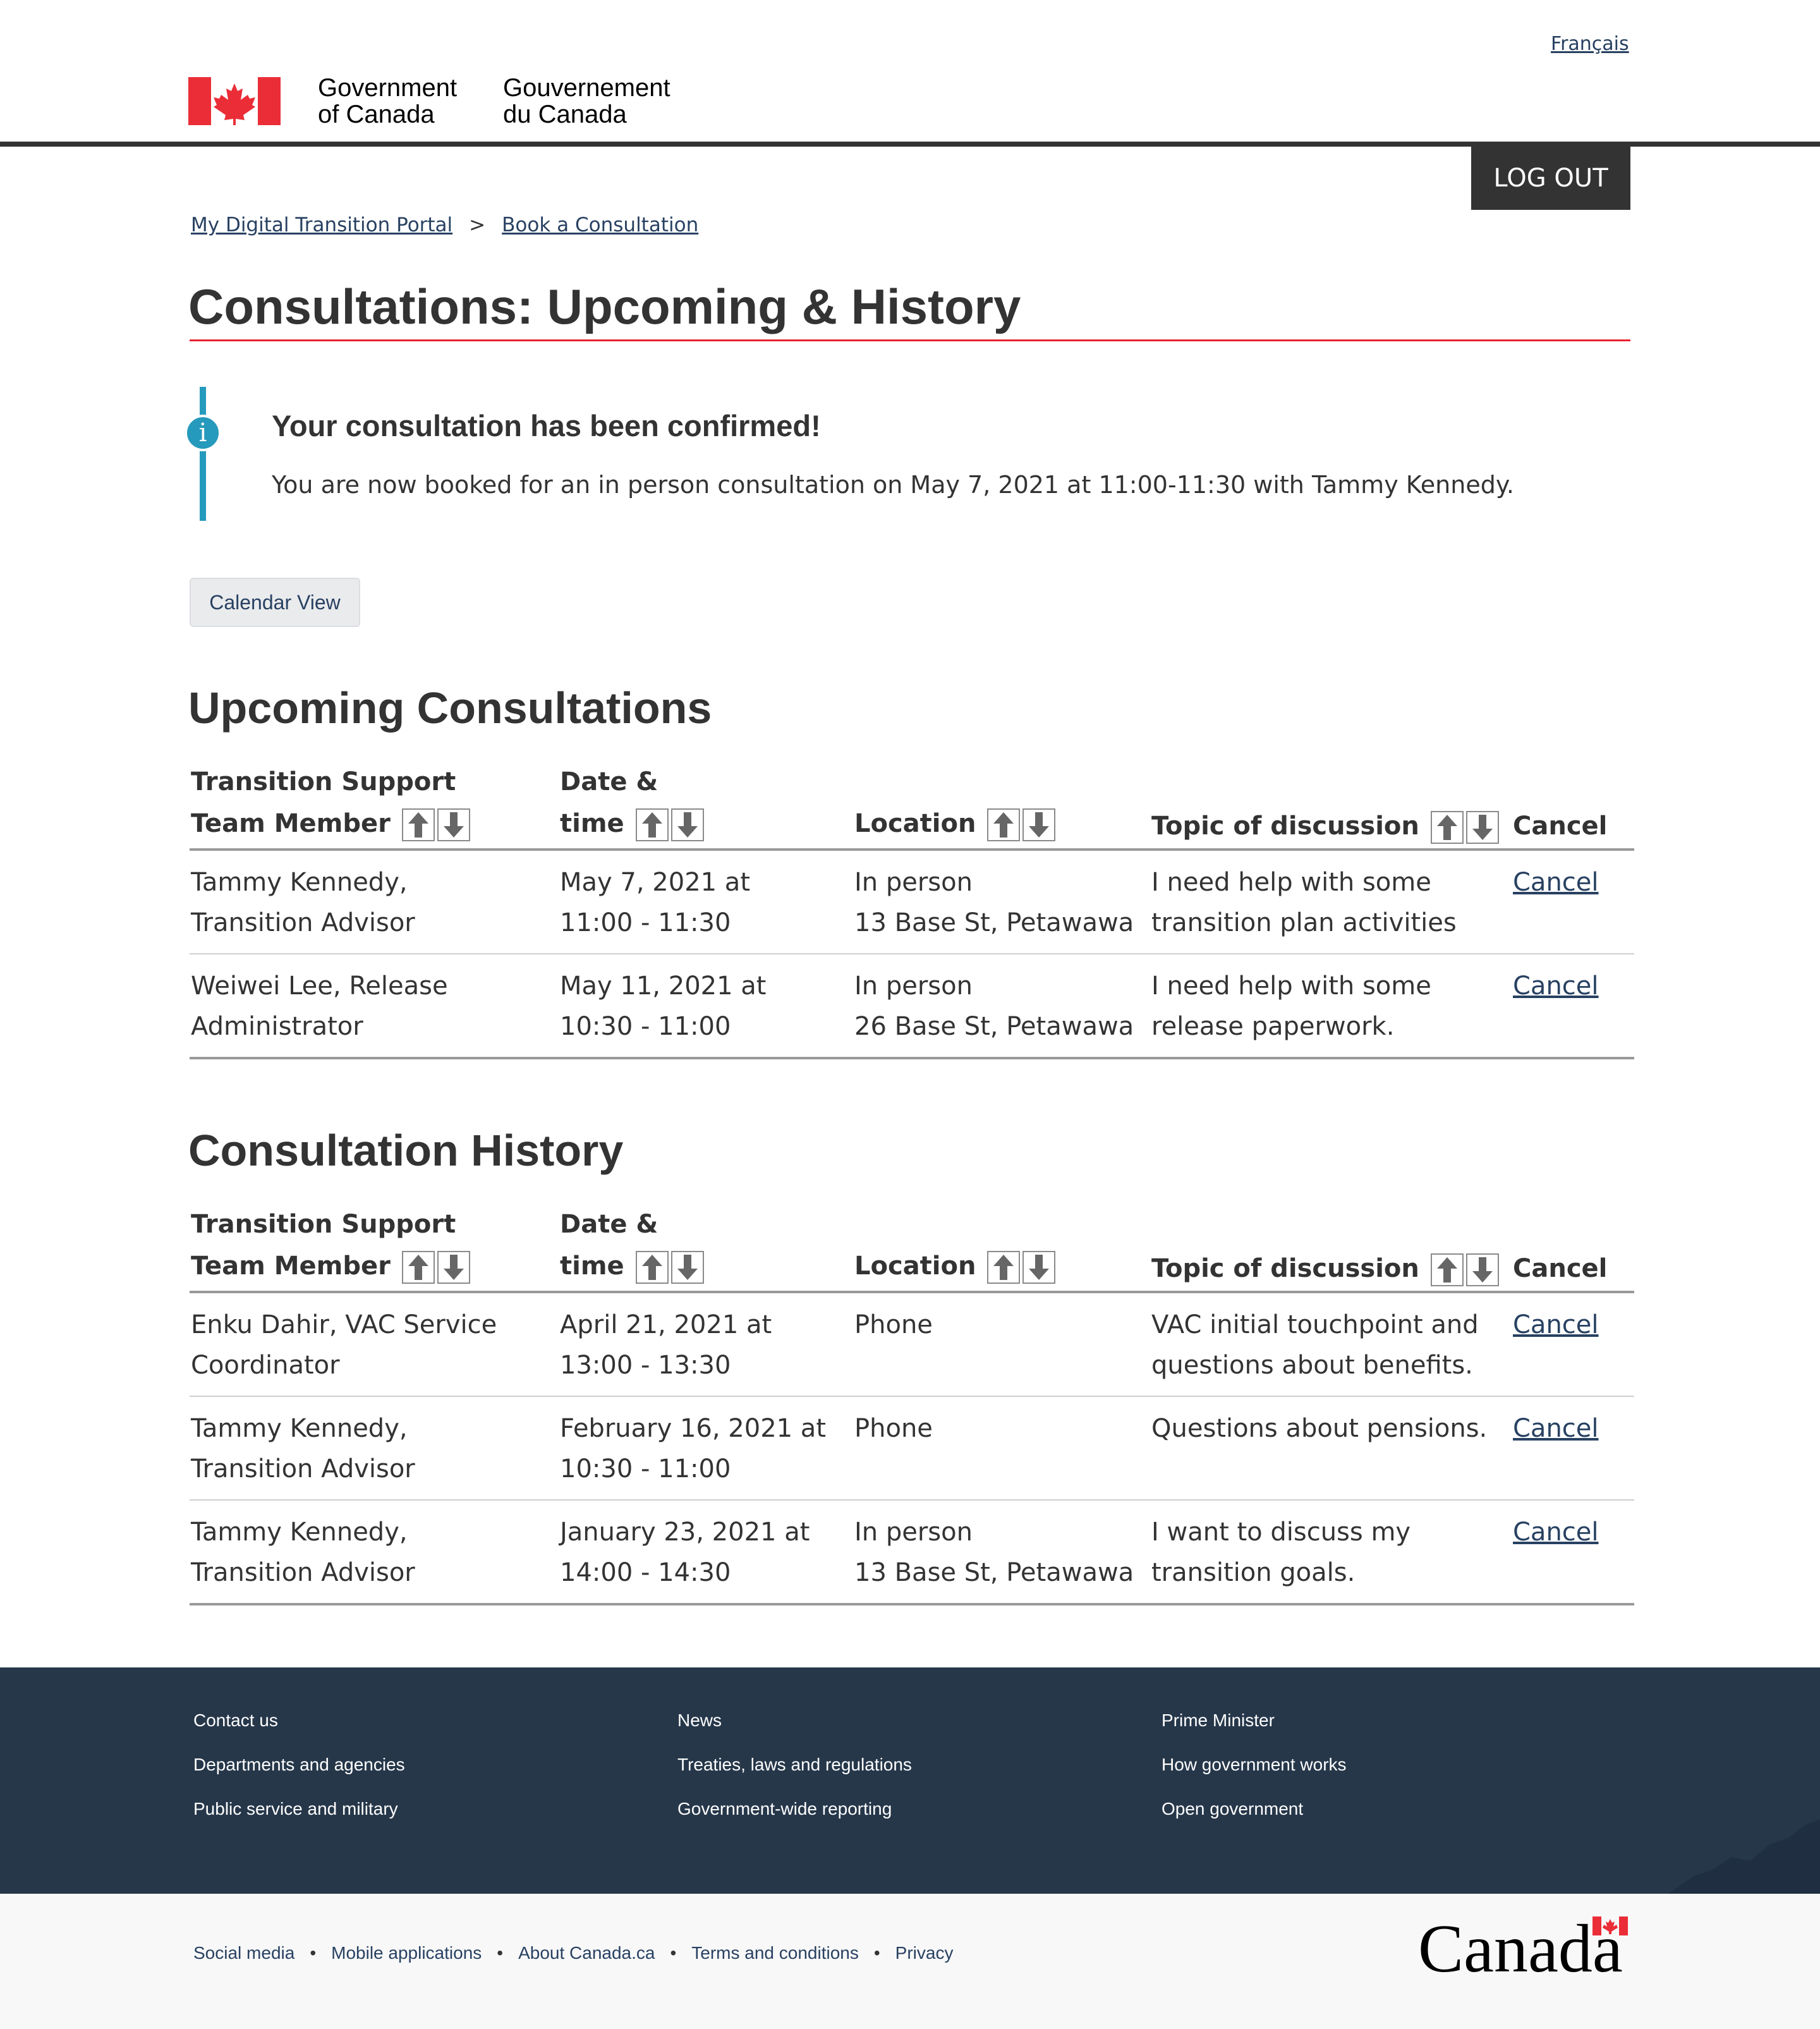 This screenshot has width=1820, height=2029. I want to click on cell-date: April 21, 2021 at 13:00 - 13:30, so click(666, 1345).